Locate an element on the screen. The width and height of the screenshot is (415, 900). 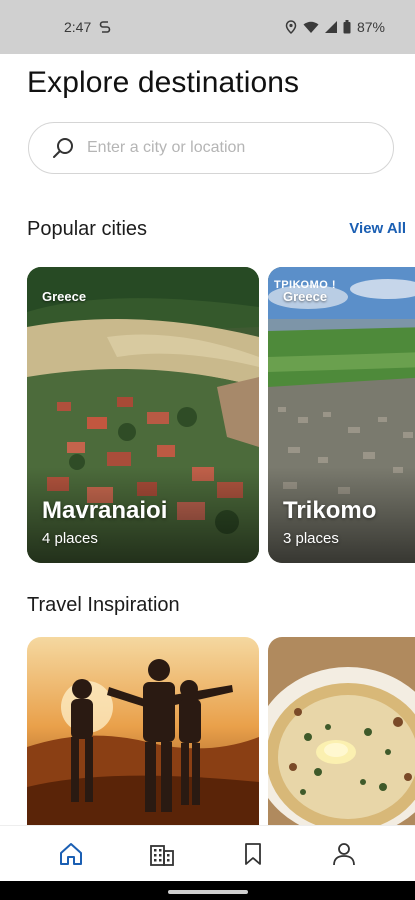
status-left: 2:47 is located at coordinates (87, 27).